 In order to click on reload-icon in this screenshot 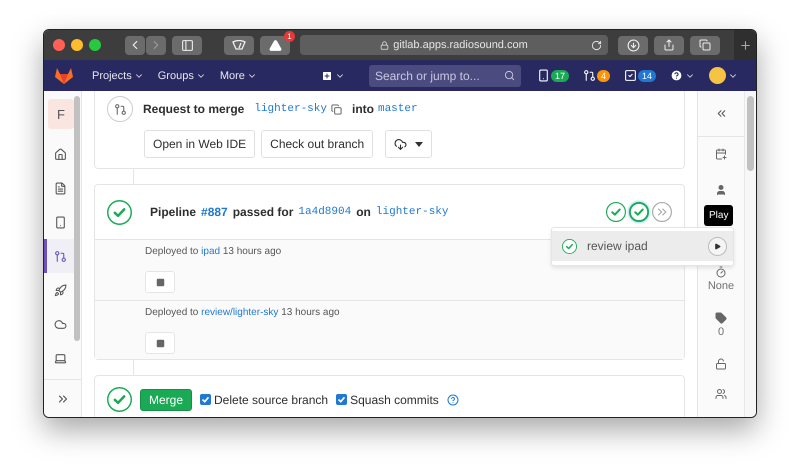, I will do `click(596, 45)`.